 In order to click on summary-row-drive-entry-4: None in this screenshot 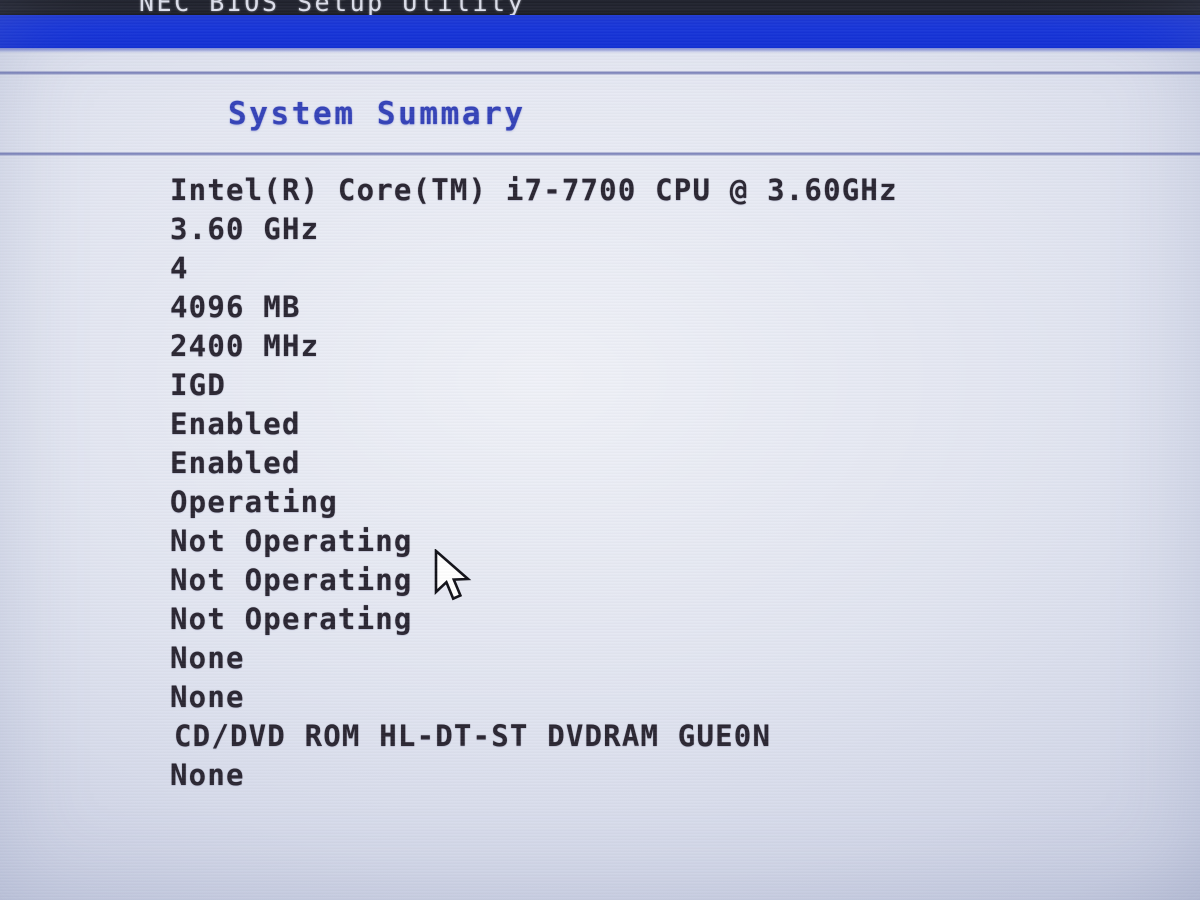, I will do `click(207, 775)`.